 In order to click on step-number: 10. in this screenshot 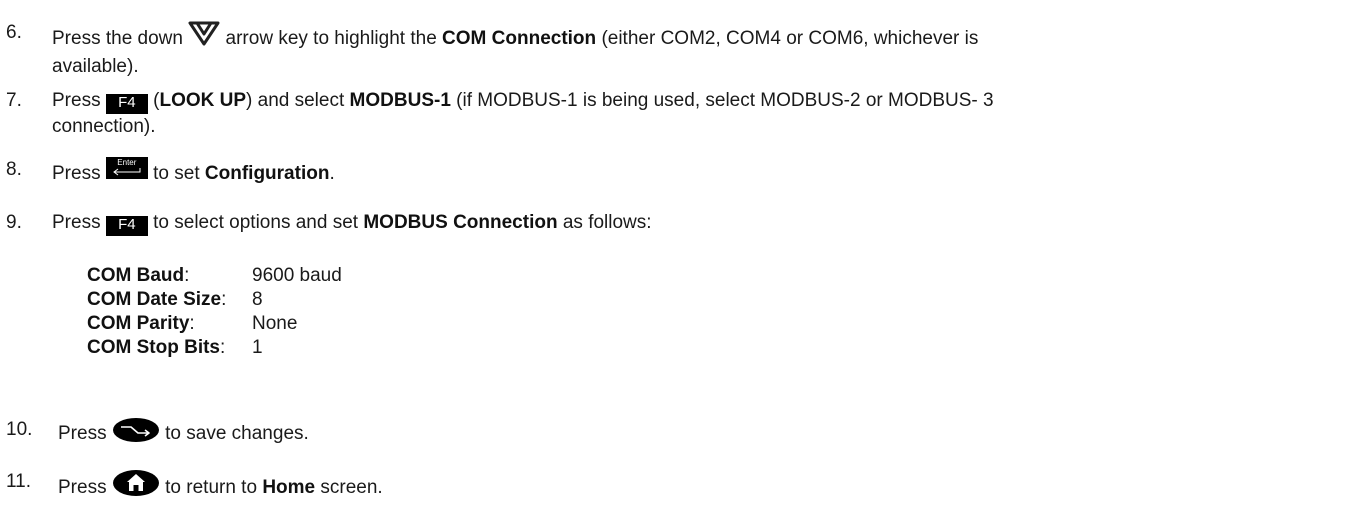, I will do `click(19, 429)`.